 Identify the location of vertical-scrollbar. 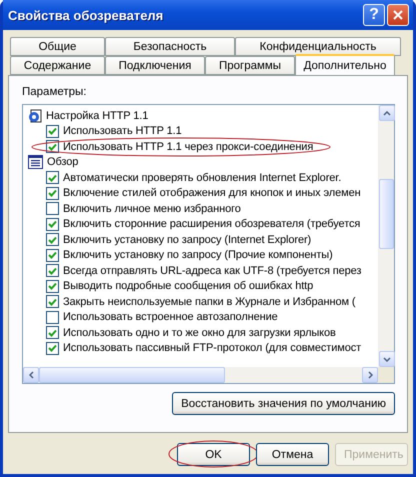
(386, 236).